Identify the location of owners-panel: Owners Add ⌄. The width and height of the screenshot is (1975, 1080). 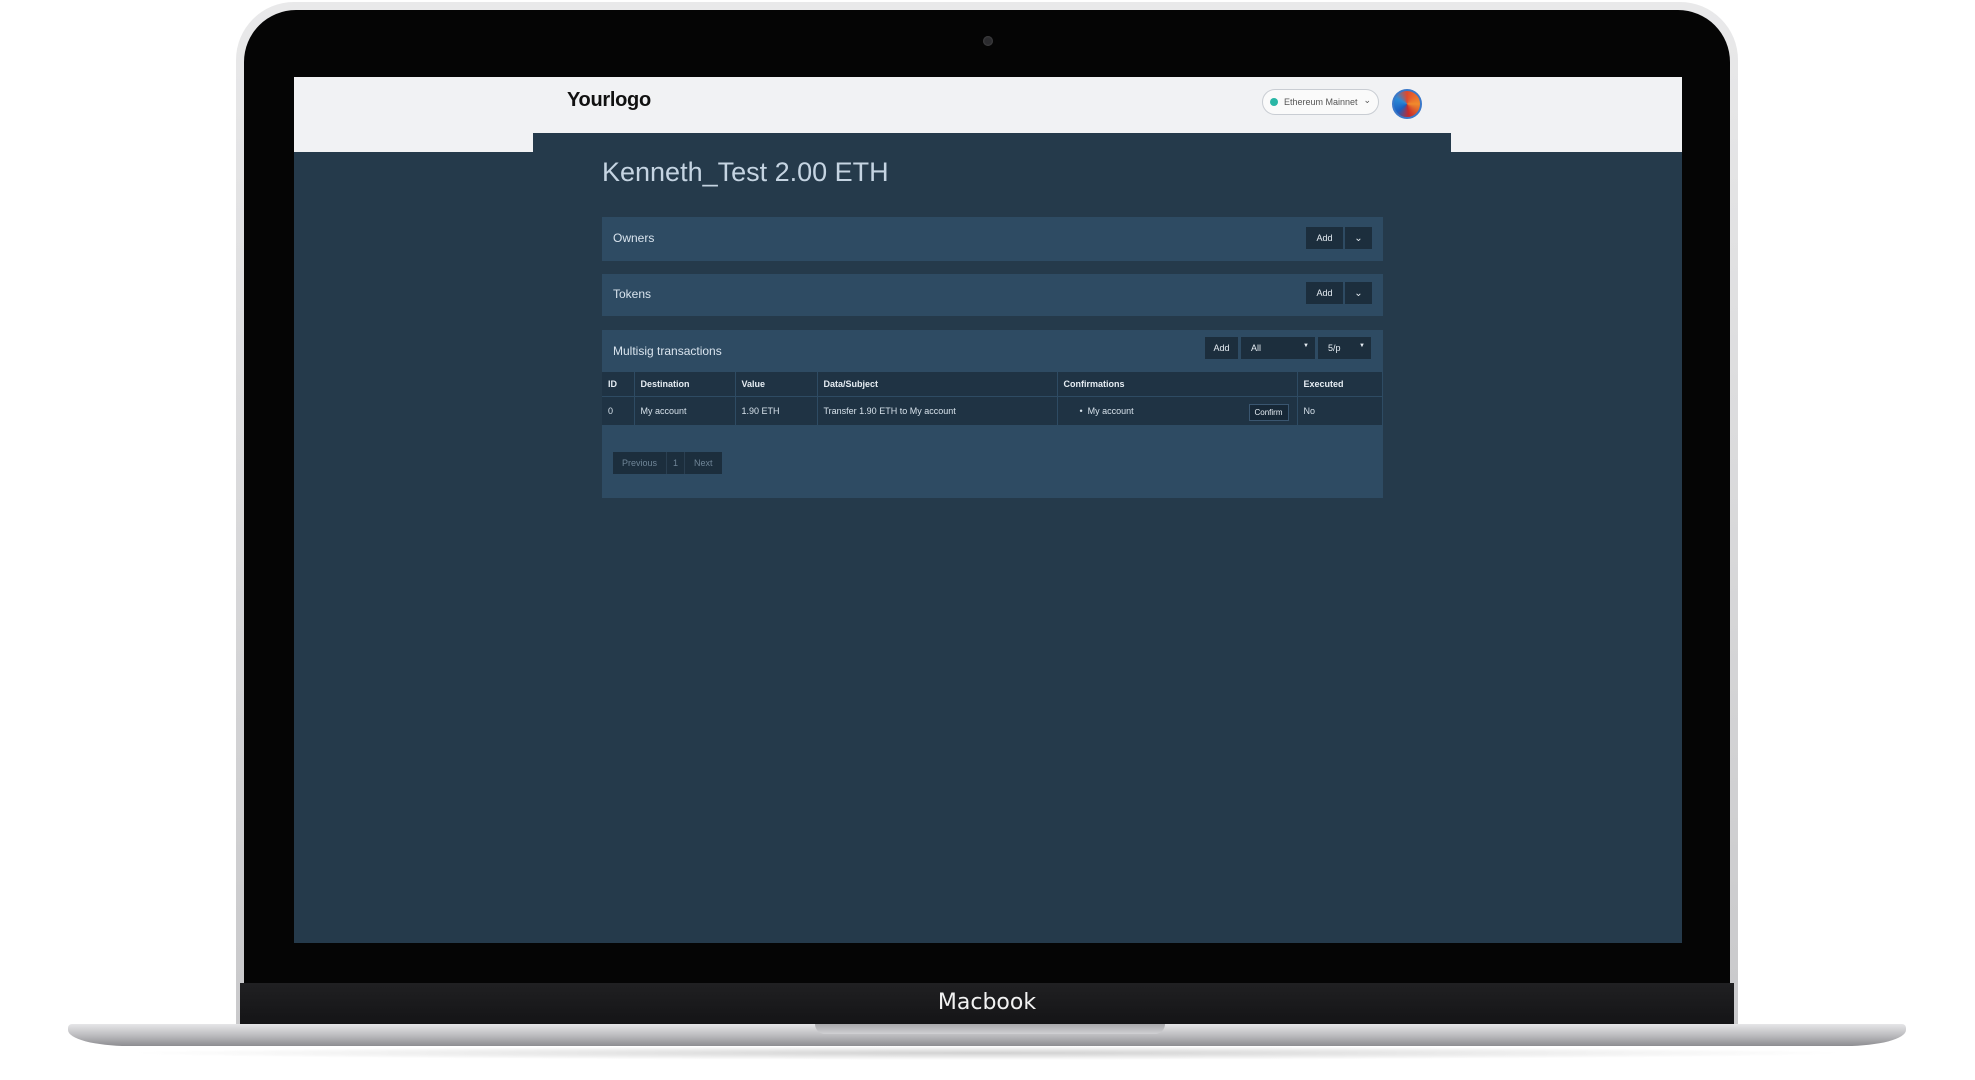
(992, 239).